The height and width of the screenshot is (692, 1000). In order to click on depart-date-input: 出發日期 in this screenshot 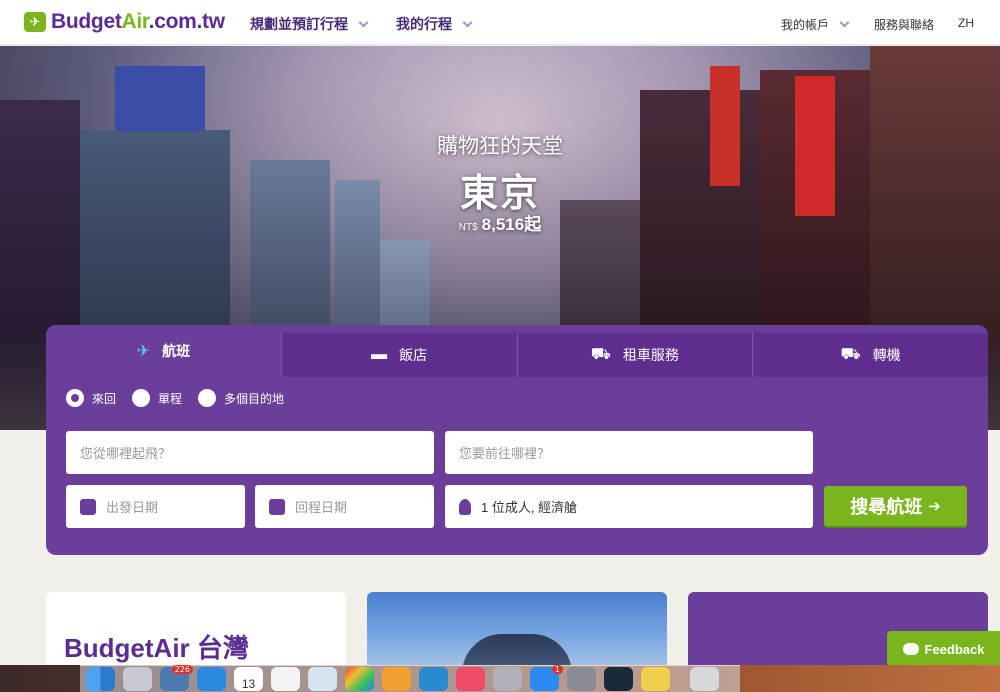, I will do `click(155, 506)`.